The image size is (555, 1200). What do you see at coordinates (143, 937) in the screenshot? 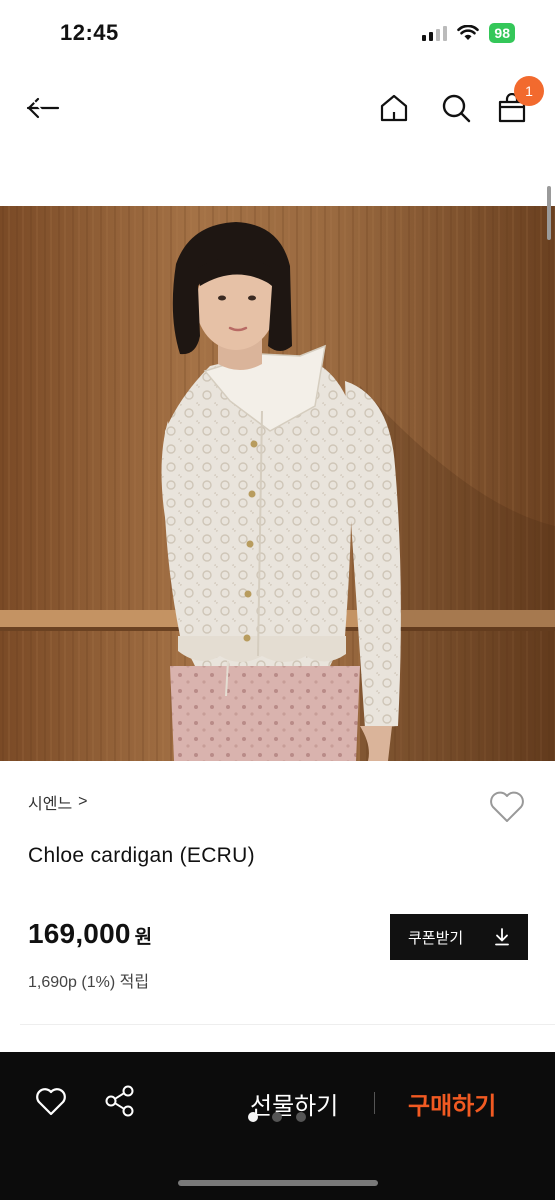
I see `price-currency: 원` at bounding box center [143, 937].